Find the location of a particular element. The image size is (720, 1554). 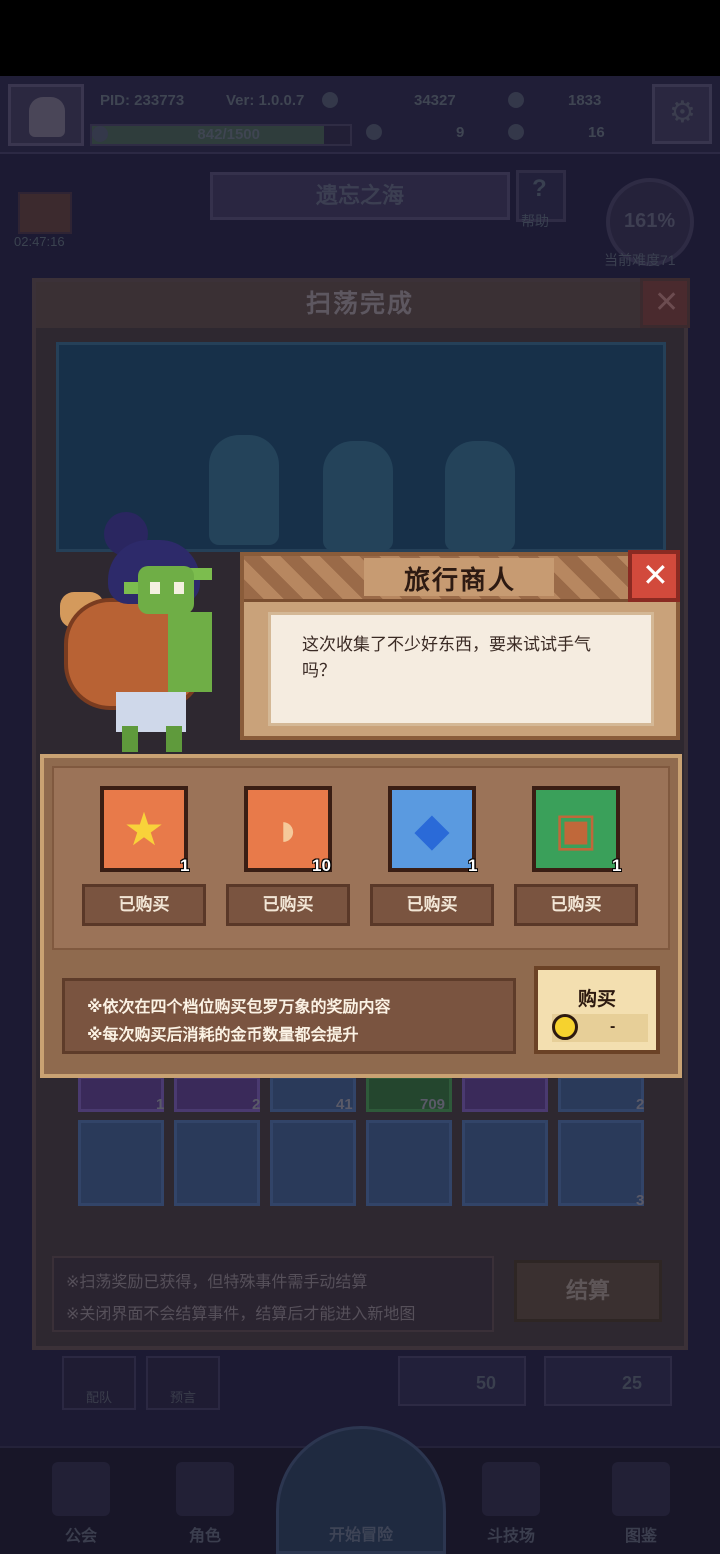

shop-item-slot: ★ is located at coordinates (144, 829).